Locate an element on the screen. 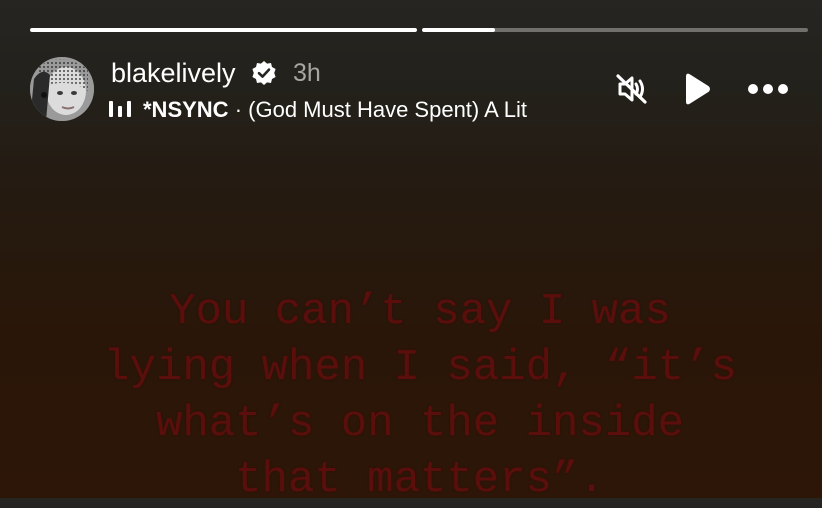 The width and height of the screenshot is (822, 508). story-text-line: that matters”. is located at coordinates (420, 480).